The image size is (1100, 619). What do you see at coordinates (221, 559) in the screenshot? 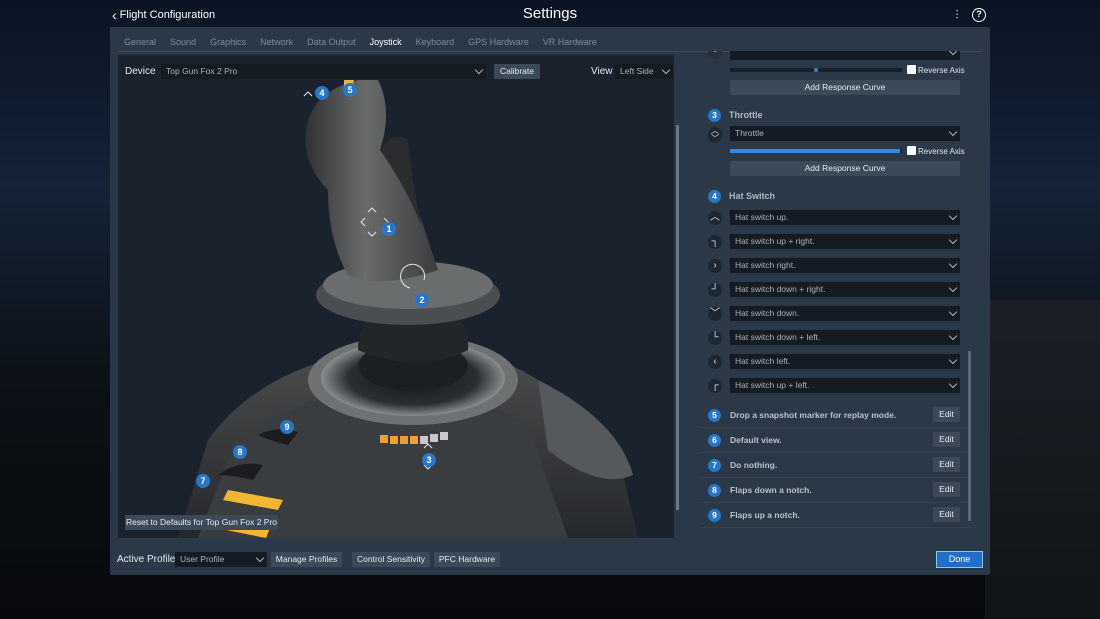
I see `profile-select: User Profile` at bounding box center [221, 559].